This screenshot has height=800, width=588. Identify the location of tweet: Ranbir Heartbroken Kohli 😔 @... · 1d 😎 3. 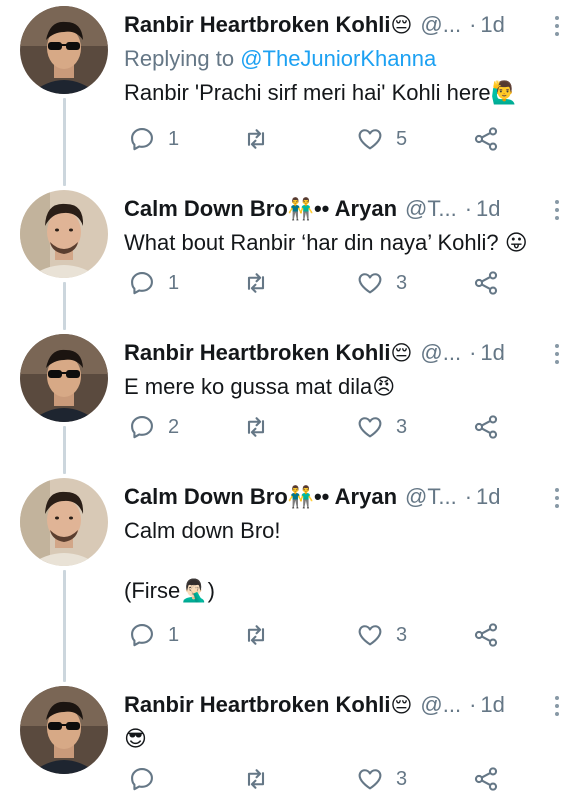
(294, 743).